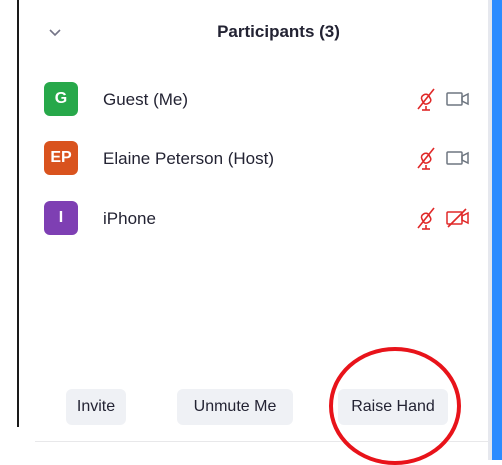 This screenshot has width=502, height=465. What do you see at coordinates (61, 218) in the screenshot?
I see `avatar: I` at bounding box center [61, 218].